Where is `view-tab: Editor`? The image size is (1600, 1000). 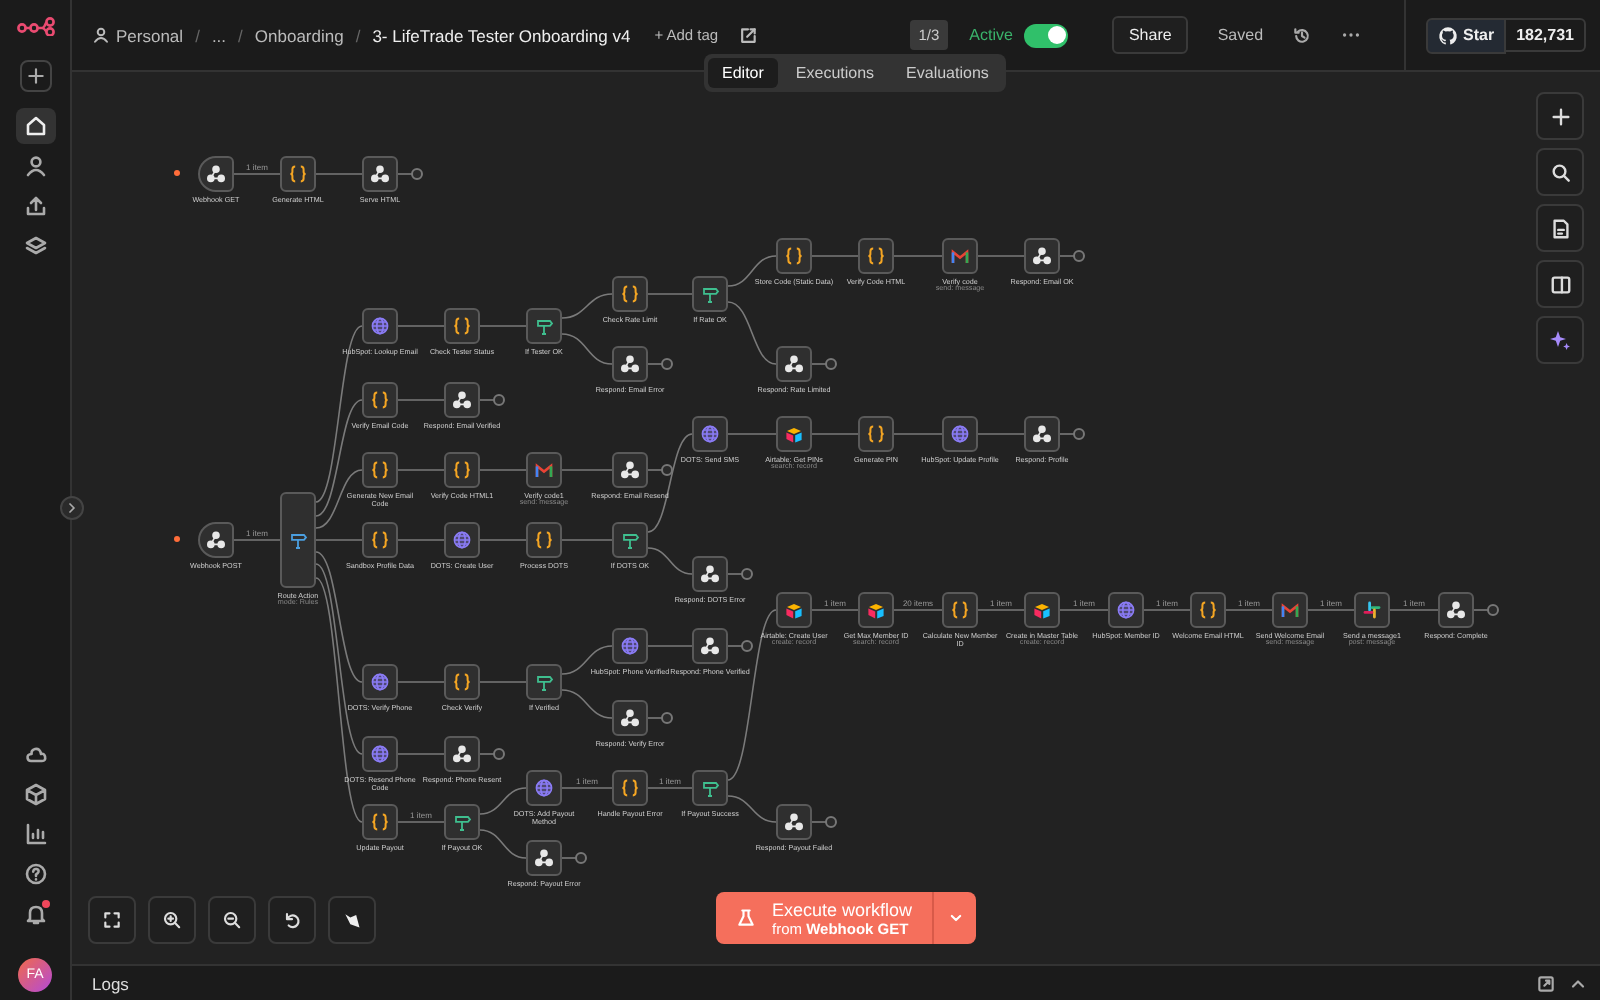
view-tab: Editor is located at coordinates (743, 73).